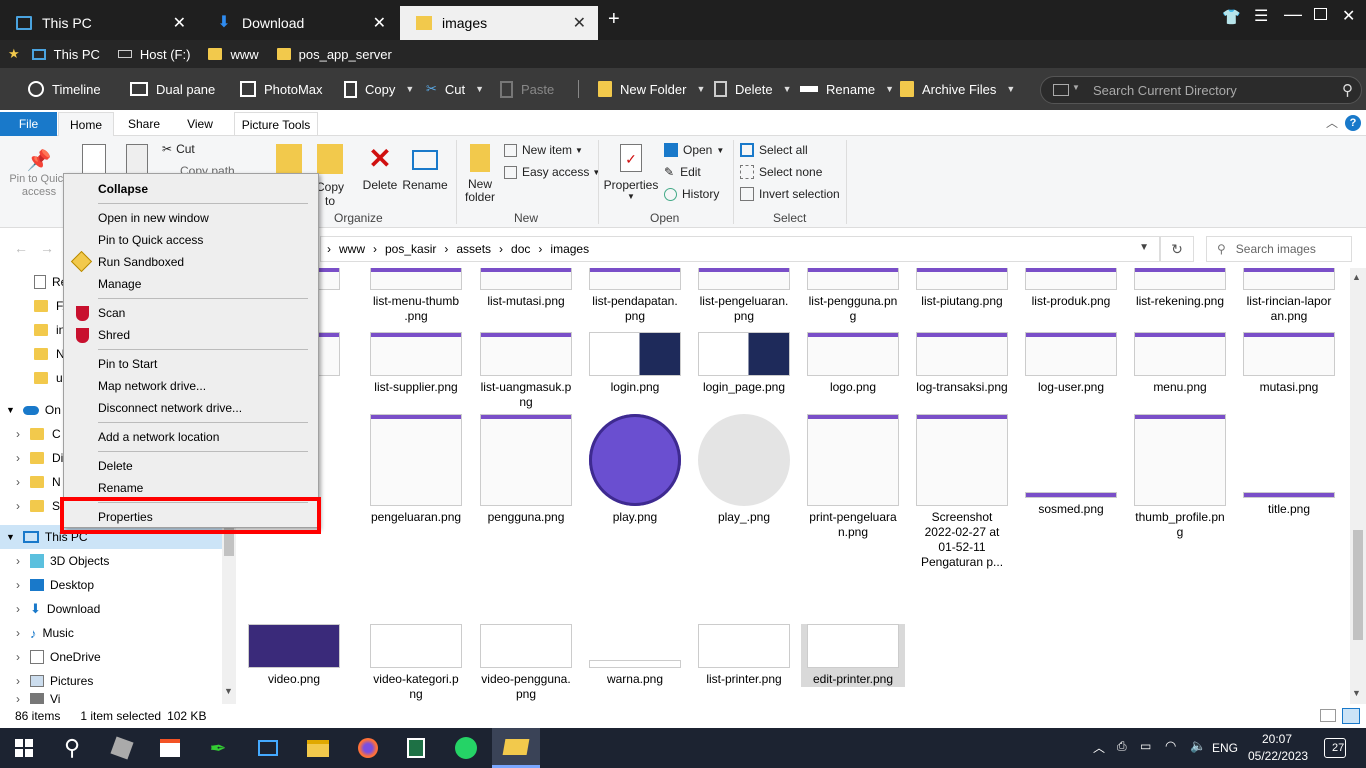 This screenshot has height=768, width=1366. What do you see at coordinates (962, 288) in the screenshot?
I see `file-item: list-piutang.png` at bounding box center [962, 288].